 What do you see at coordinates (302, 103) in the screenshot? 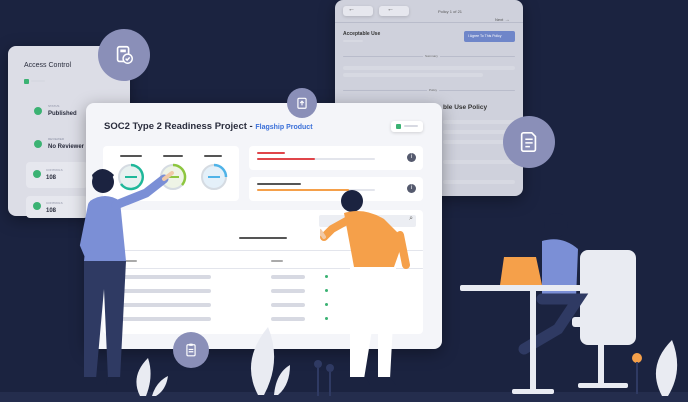
I see `upload-icon` at bounding box center [302, 103].